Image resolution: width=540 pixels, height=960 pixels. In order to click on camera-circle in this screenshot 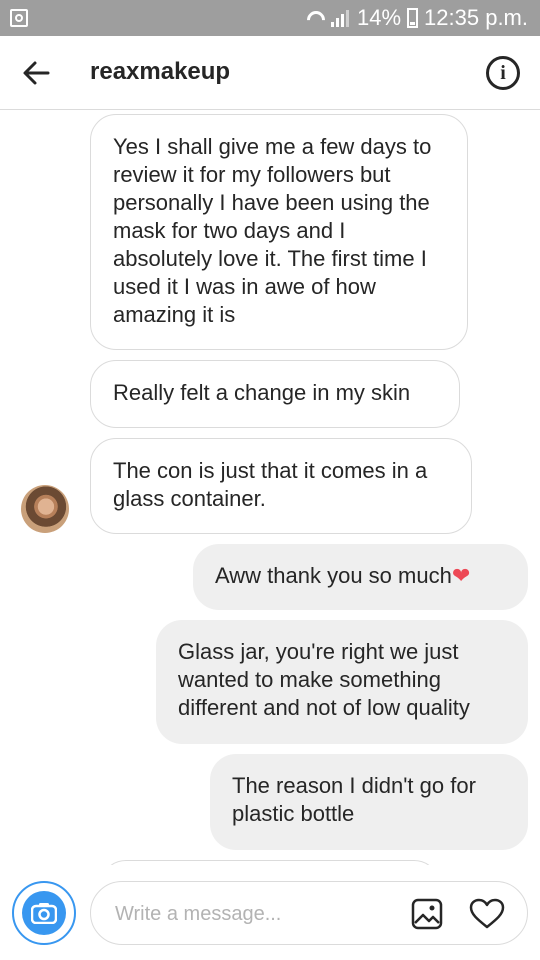, I will do `click(44, 913)`.